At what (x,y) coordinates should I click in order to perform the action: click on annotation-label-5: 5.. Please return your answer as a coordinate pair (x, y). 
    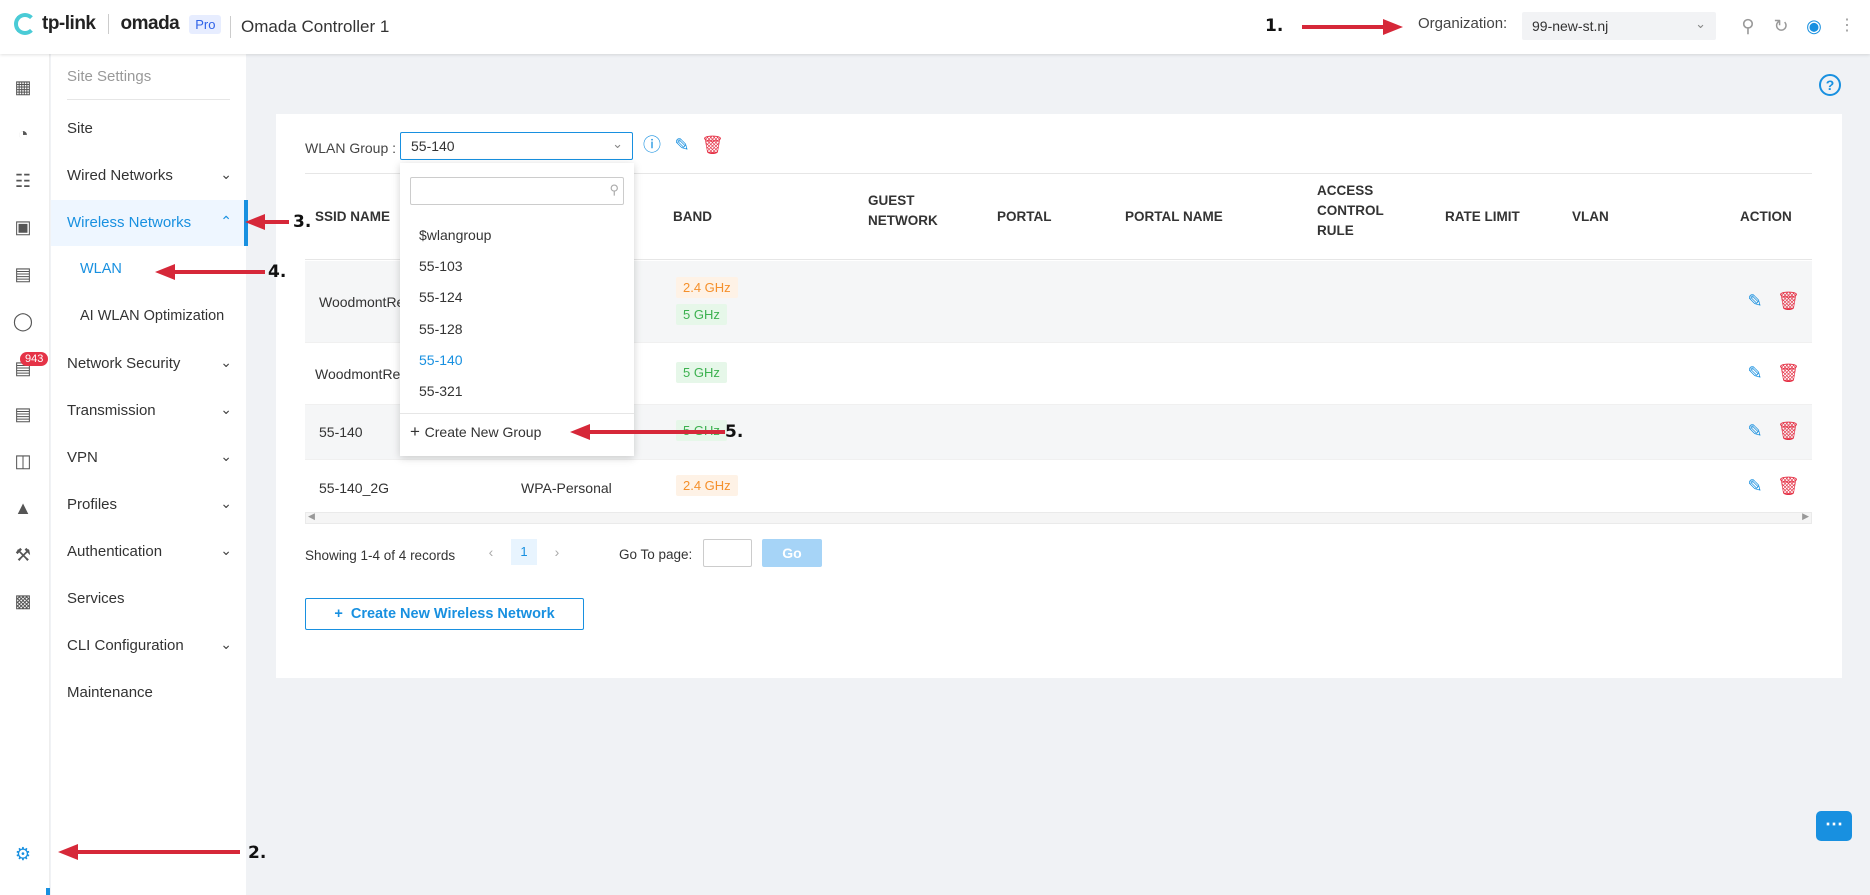
    Looking at the image, I should click on (734, 432).